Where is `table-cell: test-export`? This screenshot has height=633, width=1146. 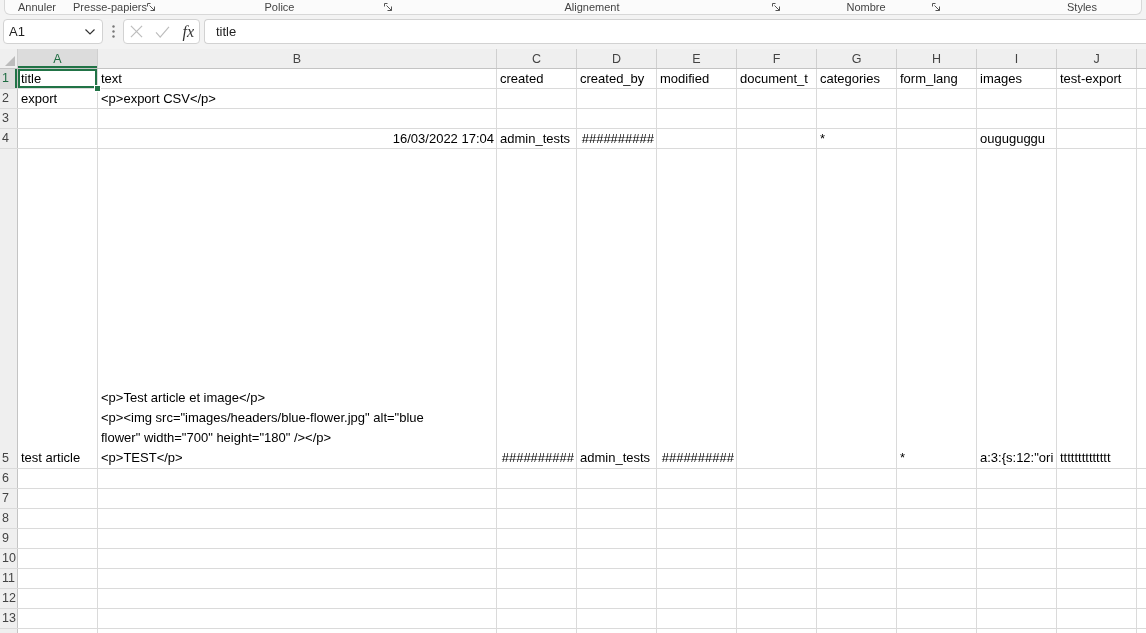 table-cell: test-export is located at coordinates (1096, 78).